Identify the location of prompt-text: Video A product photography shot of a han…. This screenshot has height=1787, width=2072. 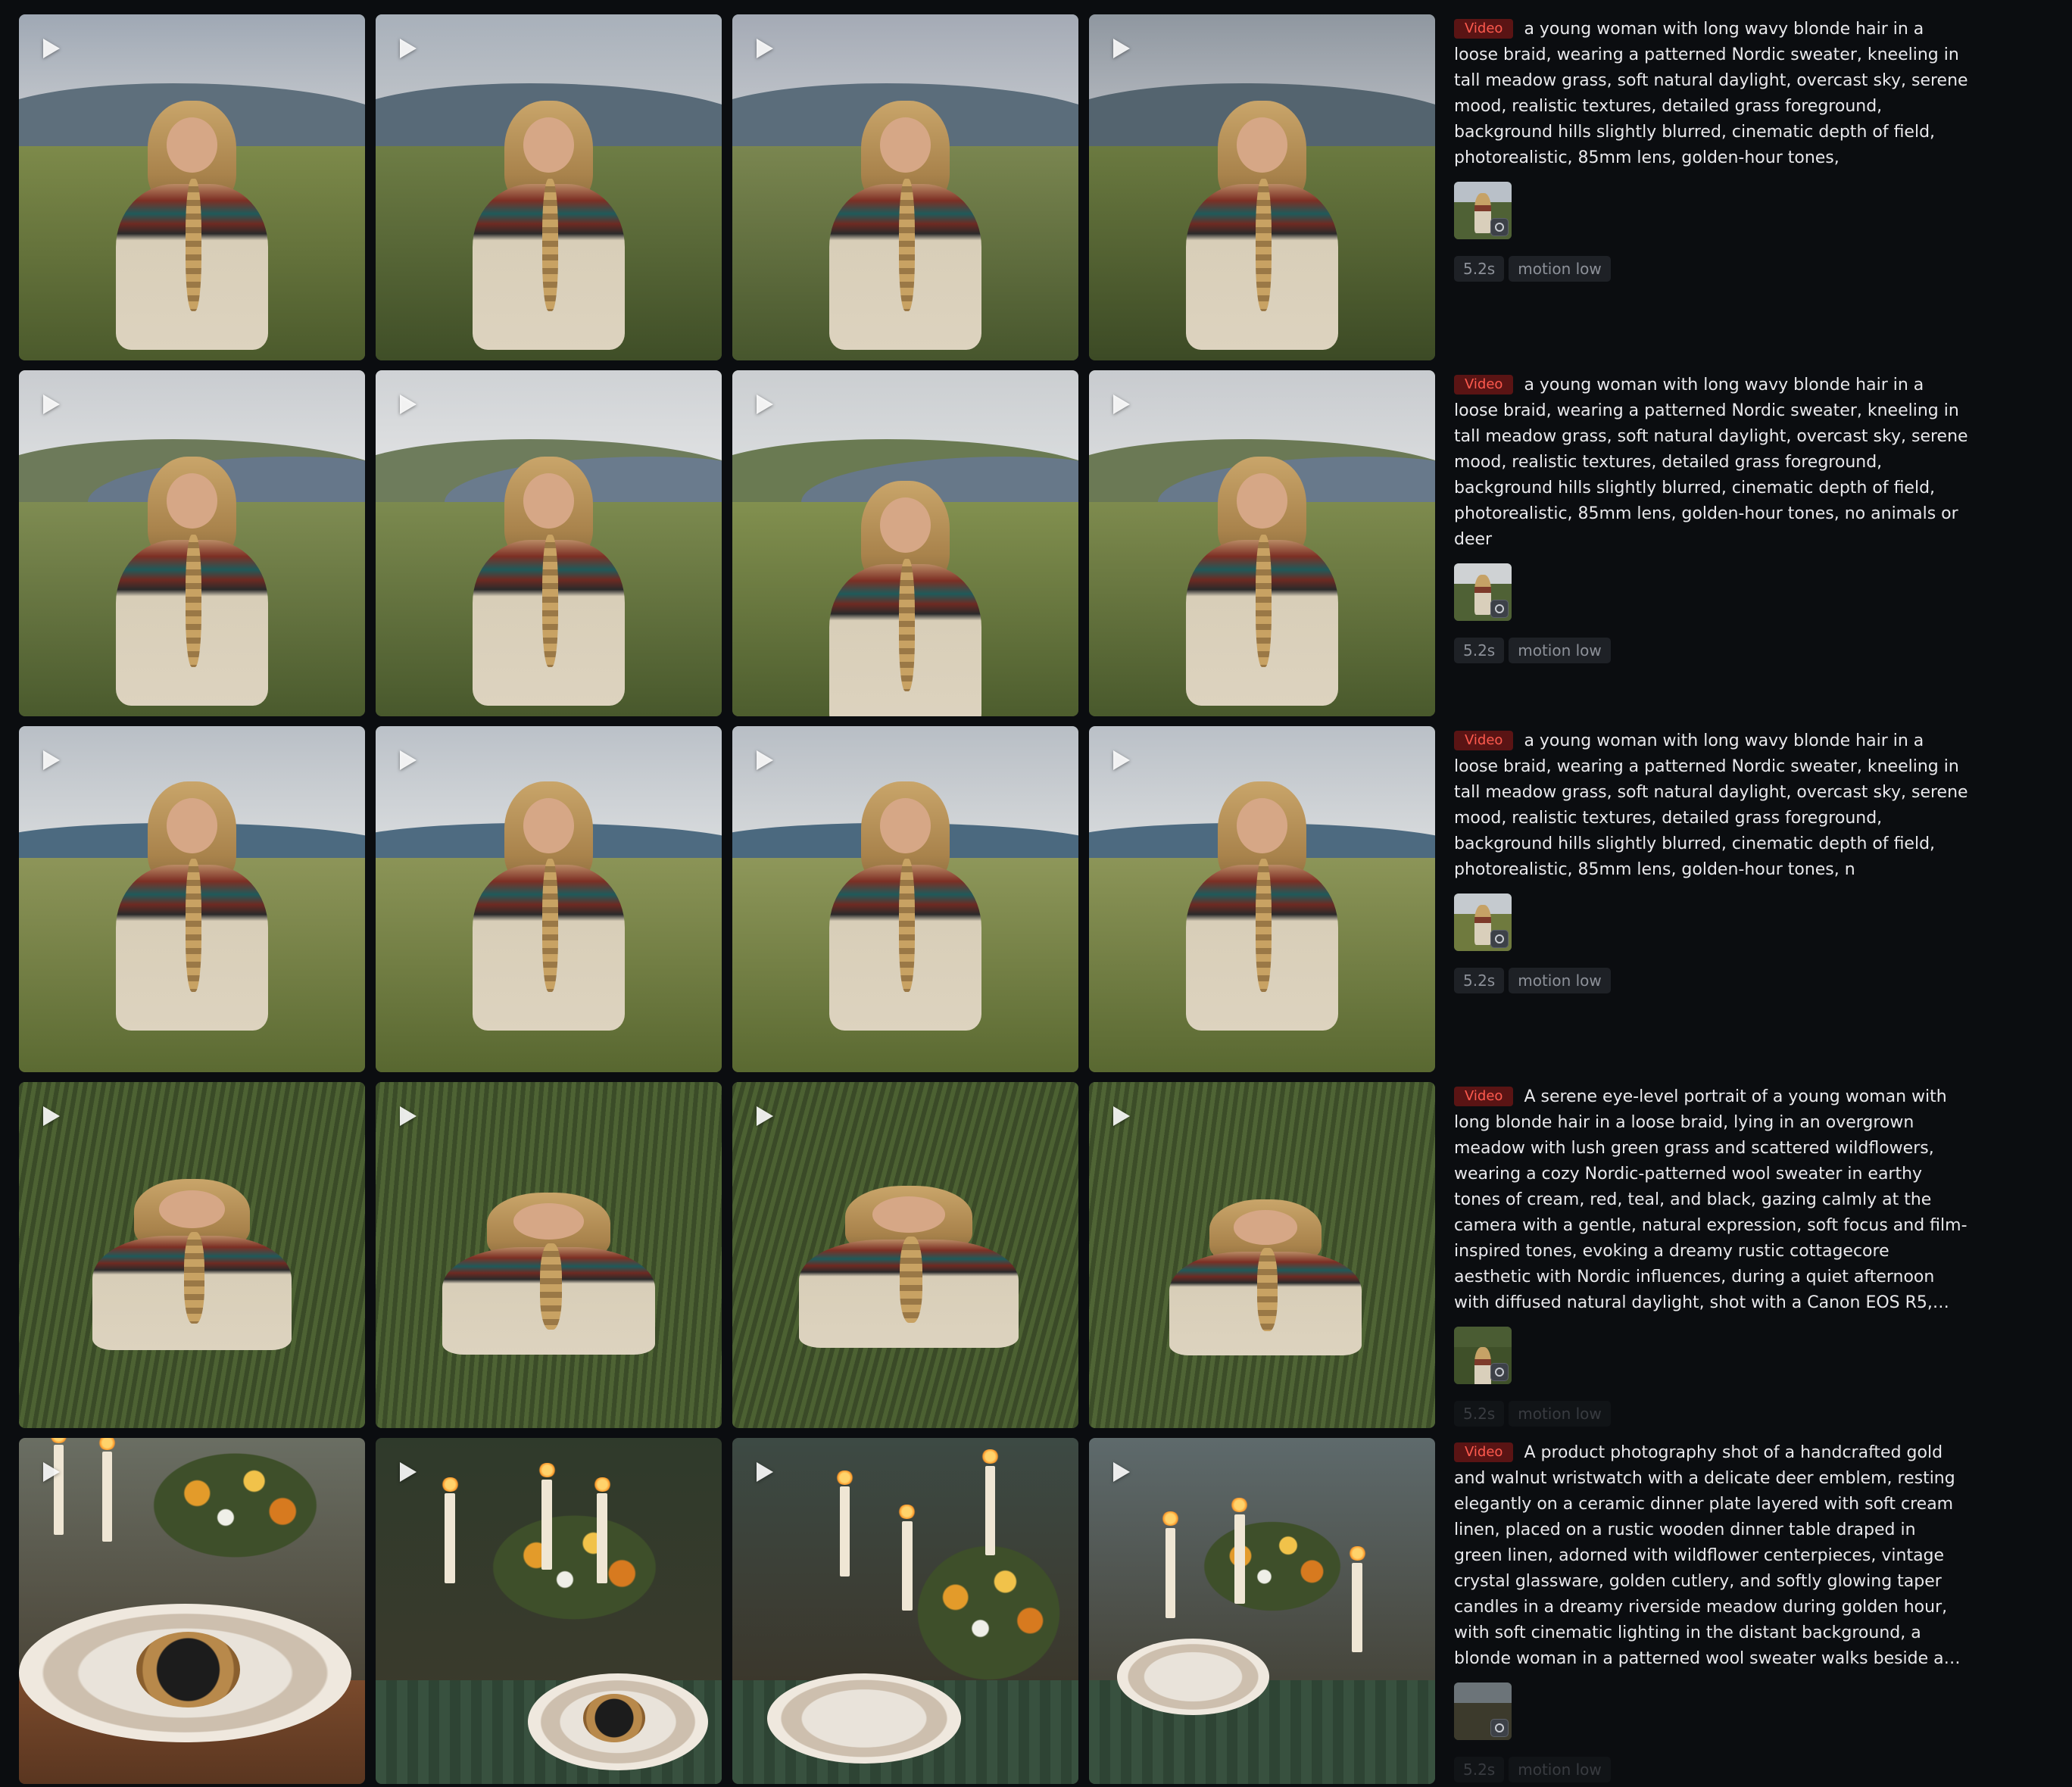
(1711, 1556).